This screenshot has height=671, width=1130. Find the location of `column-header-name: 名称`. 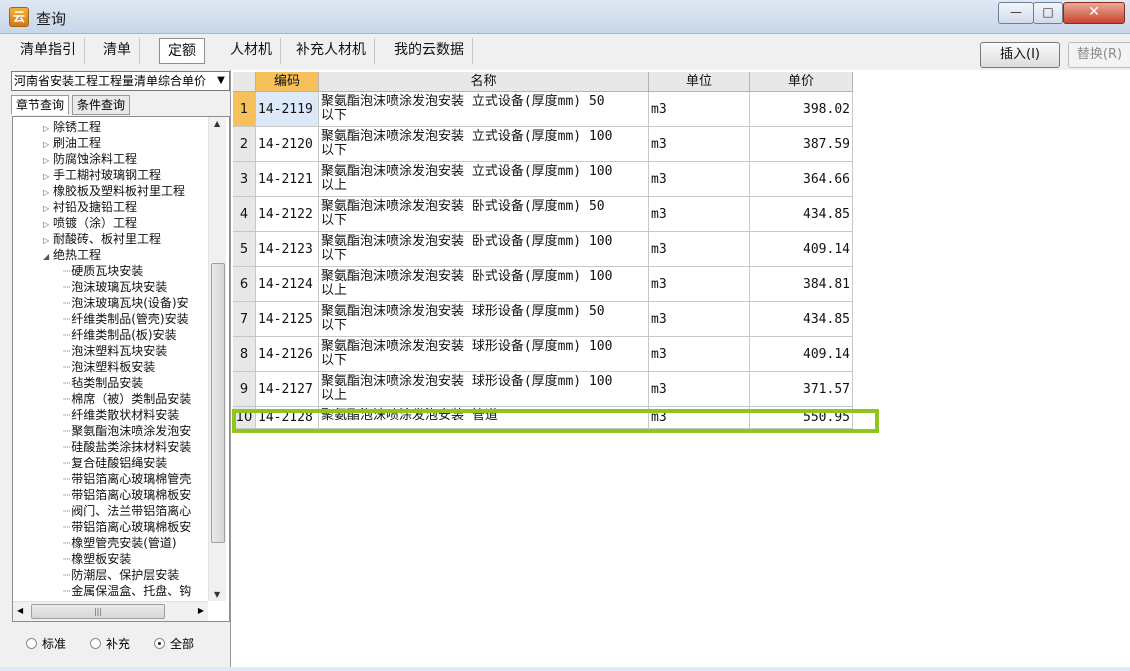

column-header-name: 名称 is located at coordinates (484, 82).